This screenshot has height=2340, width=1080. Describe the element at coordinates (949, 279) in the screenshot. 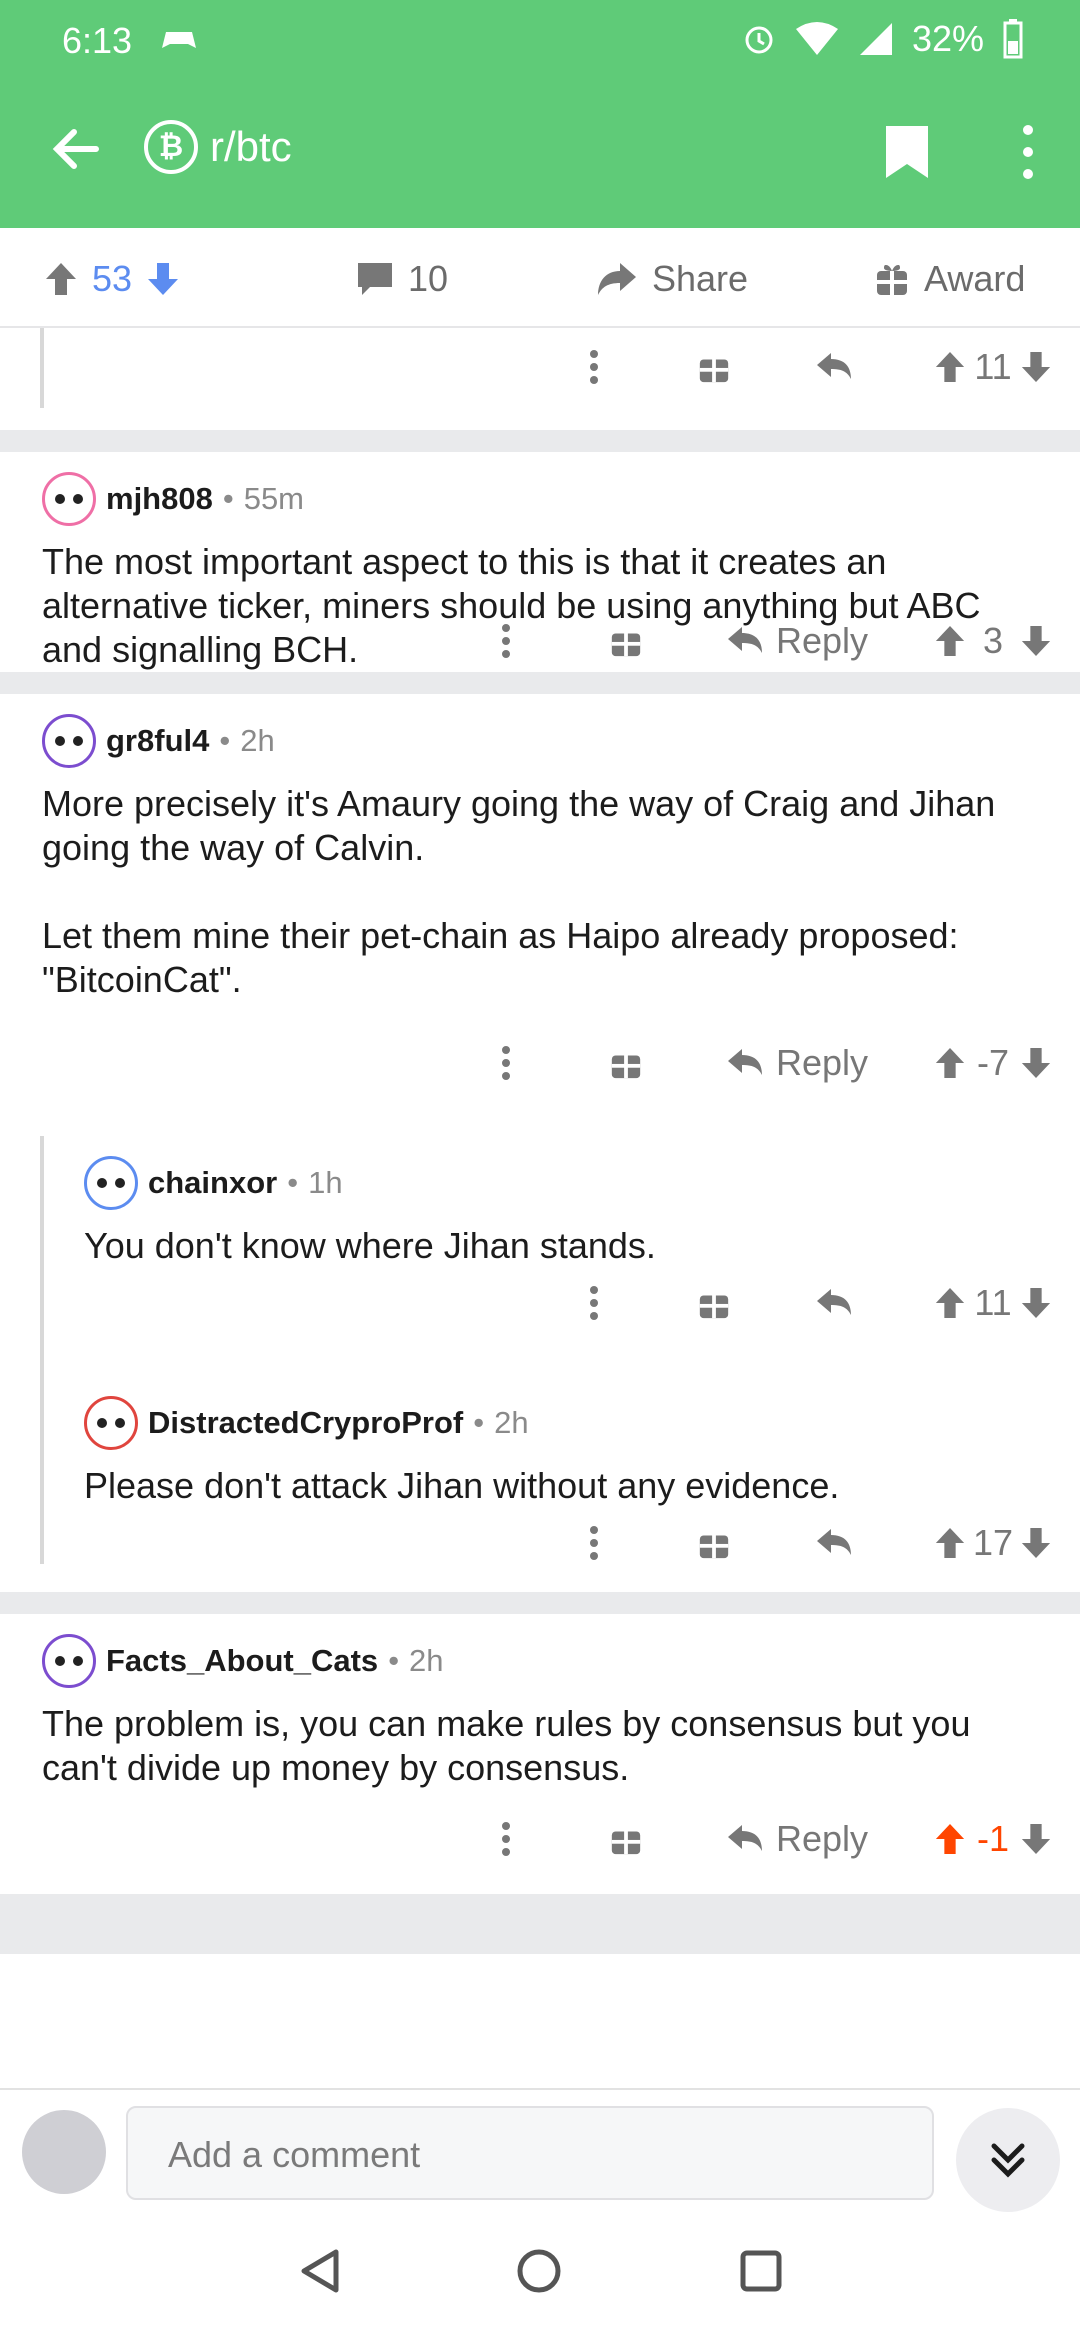

I see `award-button: Award` at that location.